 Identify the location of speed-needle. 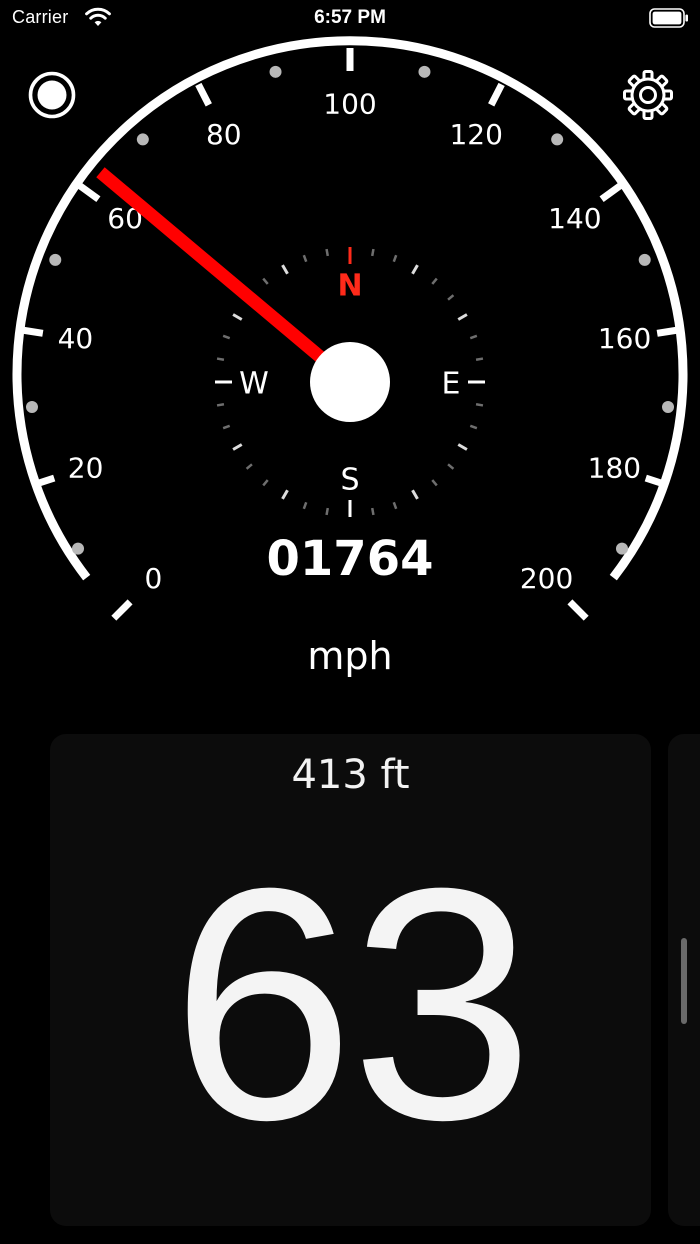
(225, 277).